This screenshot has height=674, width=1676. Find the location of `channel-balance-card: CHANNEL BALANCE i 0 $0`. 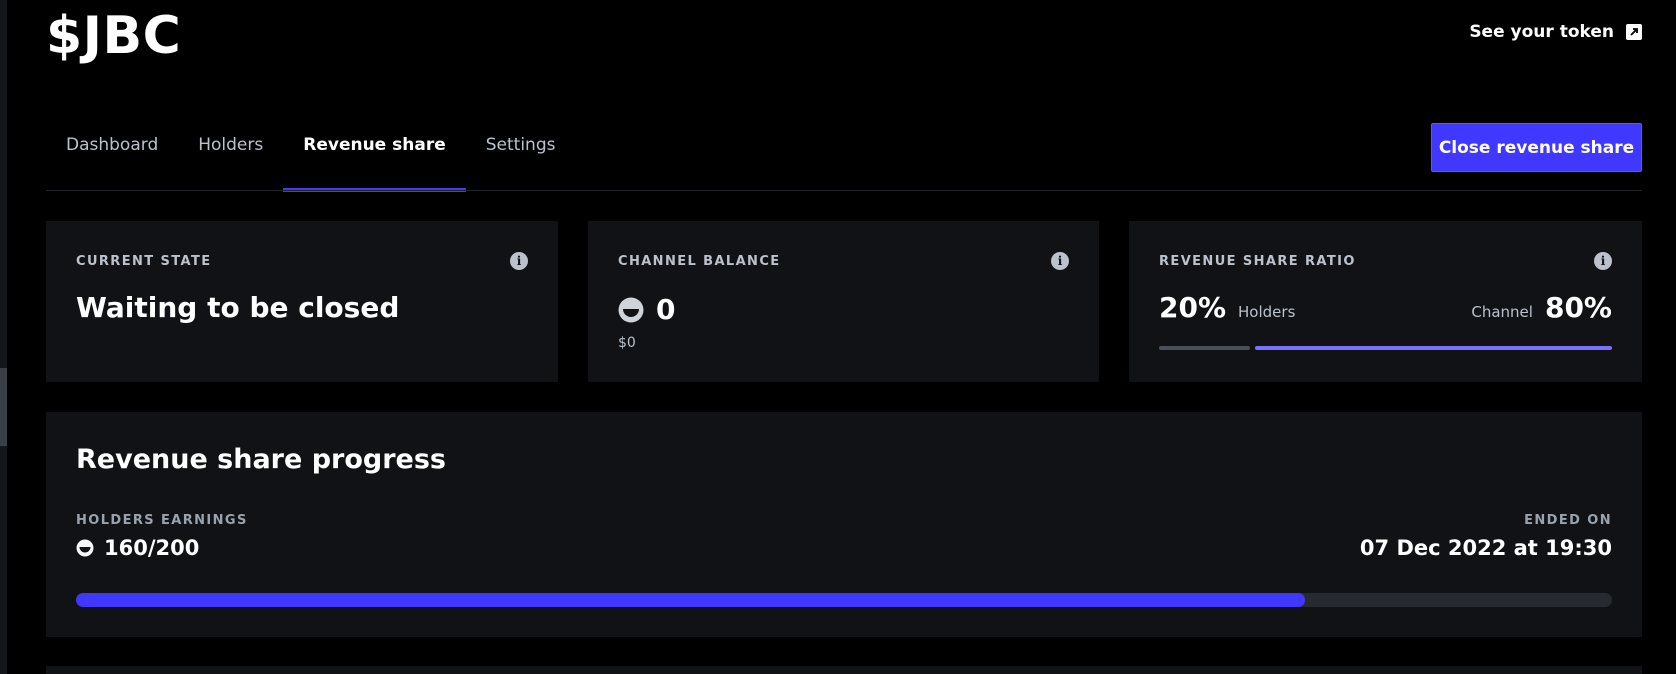

channel-balance-card: CHANNEL BALANCE i 0 $0 is located at coordinates (843, 301).